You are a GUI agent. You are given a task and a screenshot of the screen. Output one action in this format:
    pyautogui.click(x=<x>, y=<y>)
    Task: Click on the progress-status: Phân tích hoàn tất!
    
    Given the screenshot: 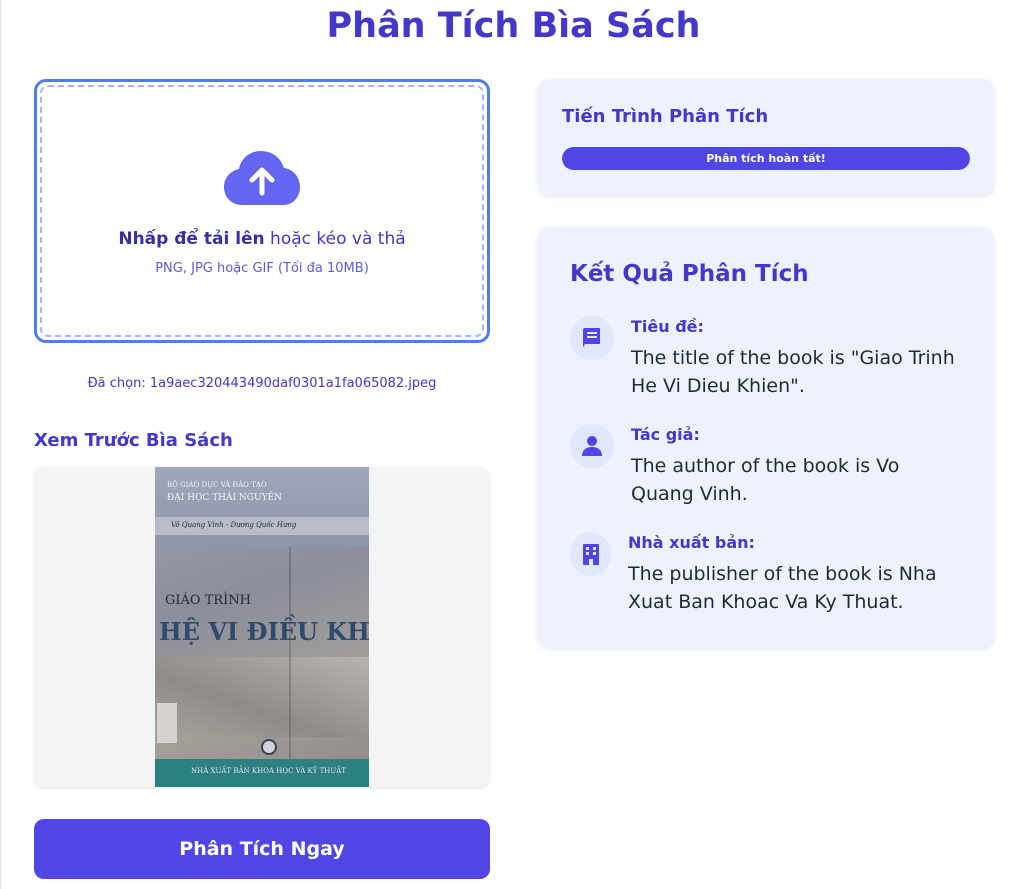 What is the action you would take?
    pyautogui.click(x=766, y=158)
    